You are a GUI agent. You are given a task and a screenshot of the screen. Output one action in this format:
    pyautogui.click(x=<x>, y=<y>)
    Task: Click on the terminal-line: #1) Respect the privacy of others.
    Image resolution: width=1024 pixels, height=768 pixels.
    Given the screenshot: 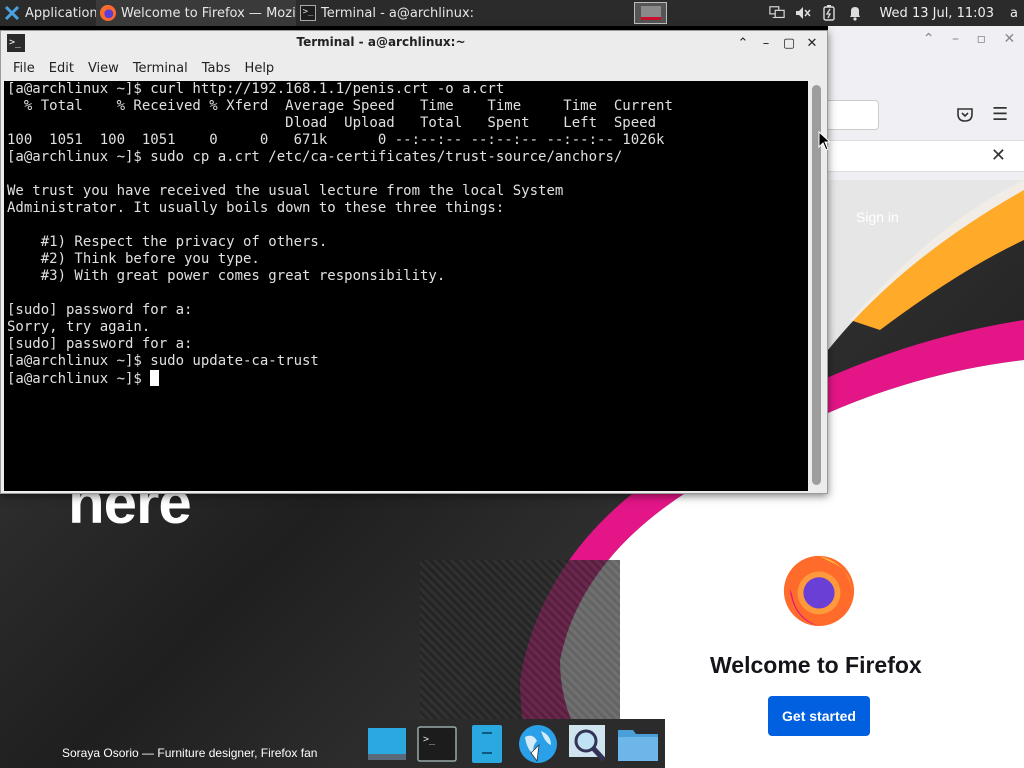 What is the action you would take?
    pyautogui.click(x=167, y=242)
    